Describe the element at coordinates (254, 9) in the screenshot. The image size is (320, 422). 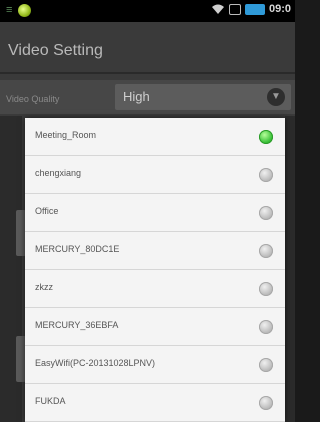
I see `battery-icon` at that location.